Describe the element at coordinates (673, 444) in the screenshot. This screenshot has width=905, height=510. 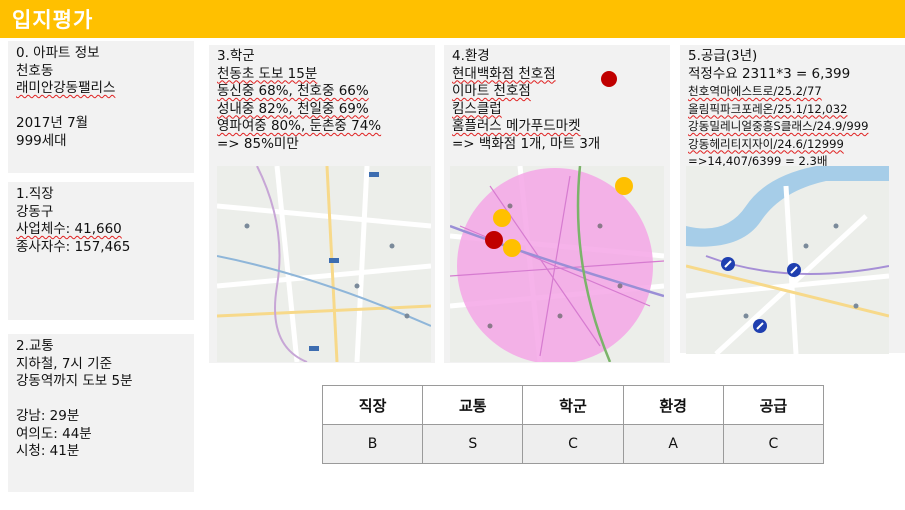
I see `grade-value-environment: A` at that location.